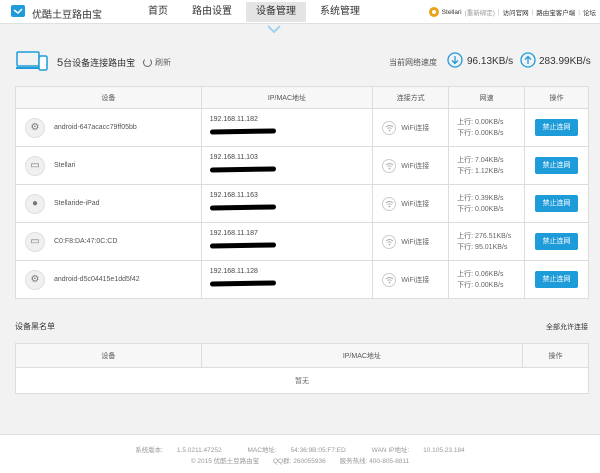 This screenshot has width=600, height=473. Describe the element at coordinates (96, 63) in the screenshot. I see `device-count: 5台设备连接路由宝` at that location.